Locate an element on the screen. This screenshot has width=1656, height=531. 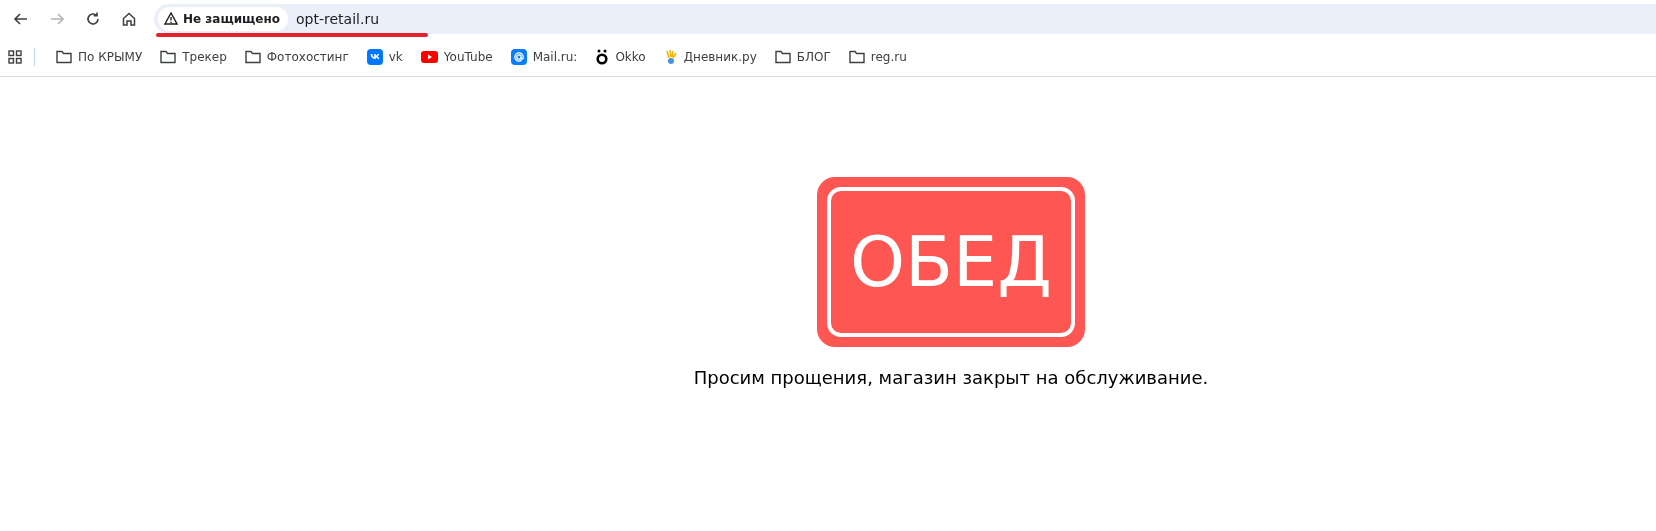
hand-icon is located at coordinates (670, 56).